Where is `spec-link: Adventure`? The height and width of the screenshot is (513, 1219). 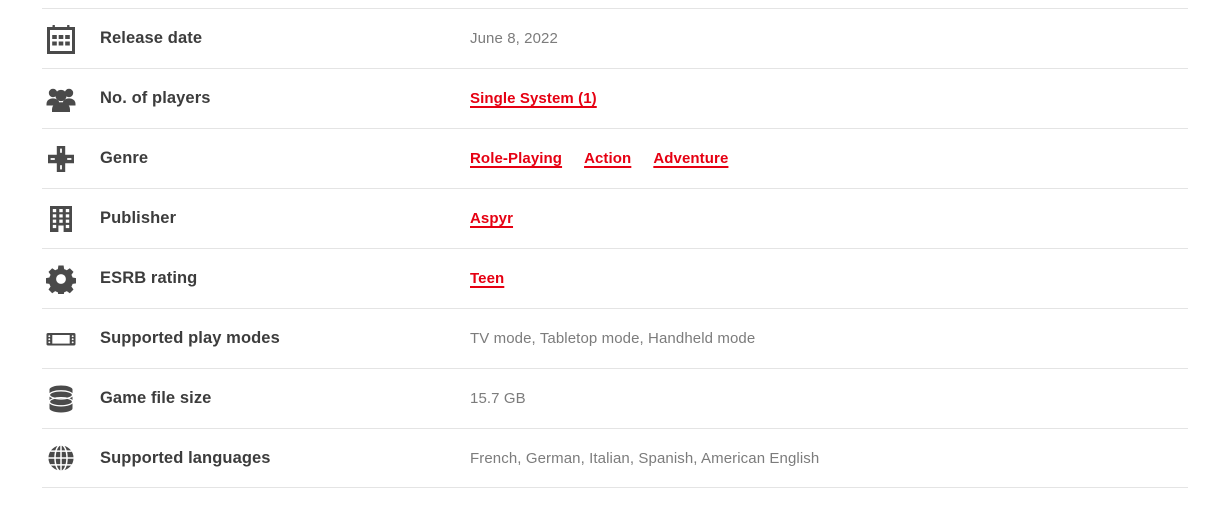 spec-link: Adventure is located at coordinates (690, 158).